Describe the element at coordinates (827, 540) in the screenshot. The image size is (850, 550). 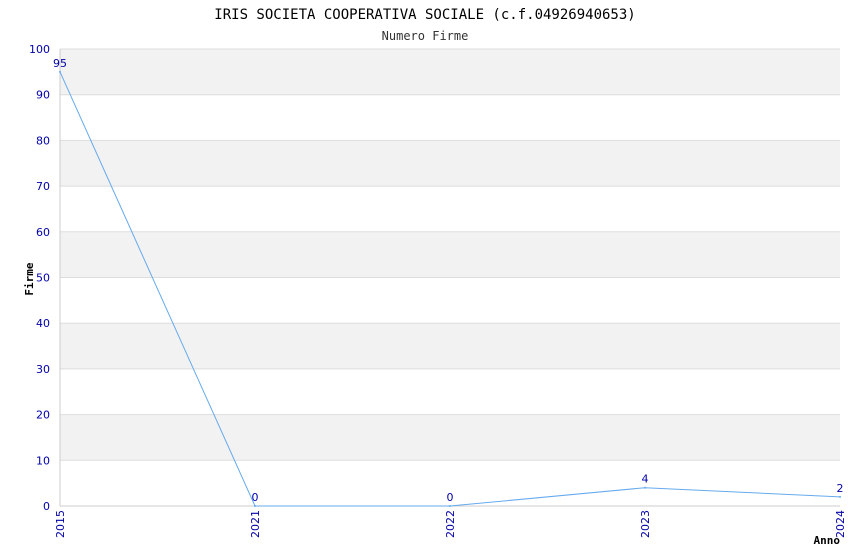
I see `x-axis-label: Anno` at that location.